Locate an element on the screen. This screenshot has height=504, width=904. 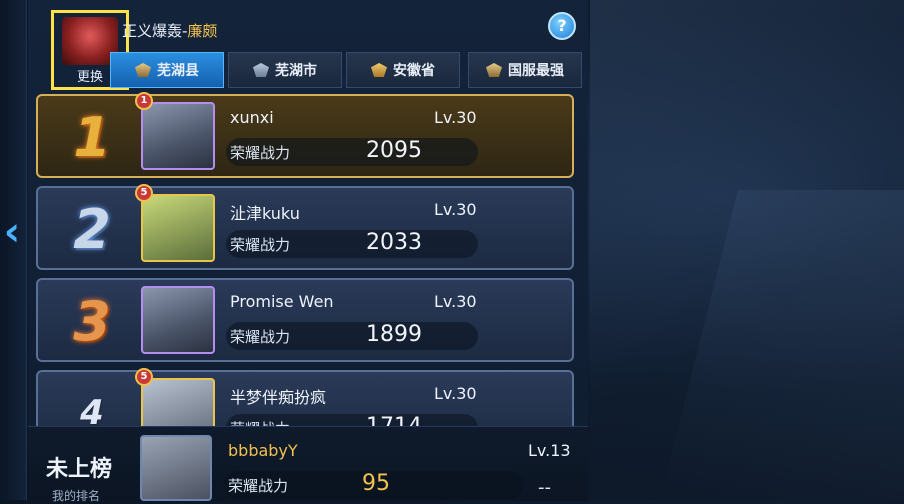
tab-county: 芜湖县 is located at coordinates (167, 70).